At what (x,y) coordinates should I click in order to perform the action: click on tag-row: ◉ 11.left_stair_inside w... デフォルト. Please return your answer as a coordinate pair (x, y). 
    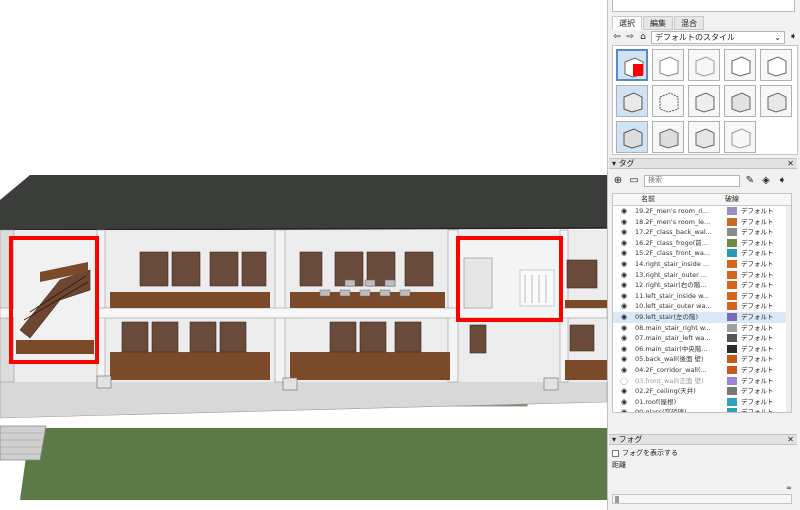
    Looking at the image, I should click on (702, 296).